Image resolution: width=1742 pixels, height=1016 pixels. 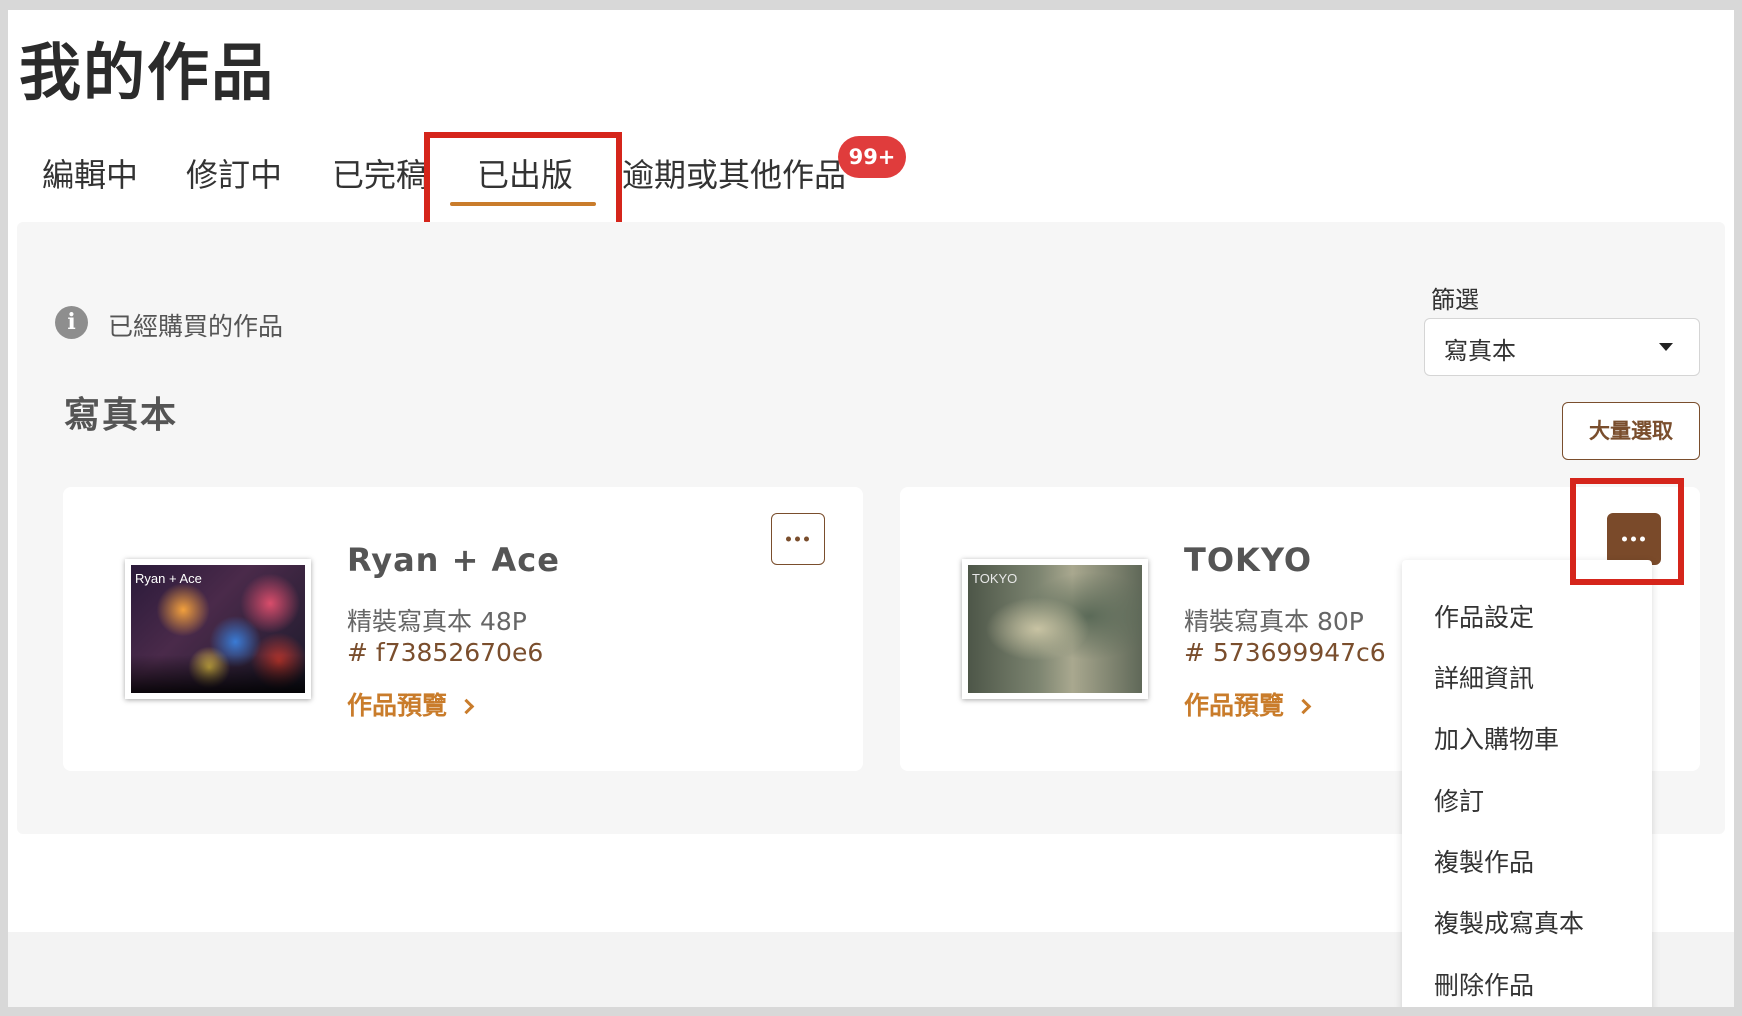 What do you see at coordinates (1459, 800) in the screenshot?
I see `menu-item-revise: 修訂` at bounding box center [1459, 800].